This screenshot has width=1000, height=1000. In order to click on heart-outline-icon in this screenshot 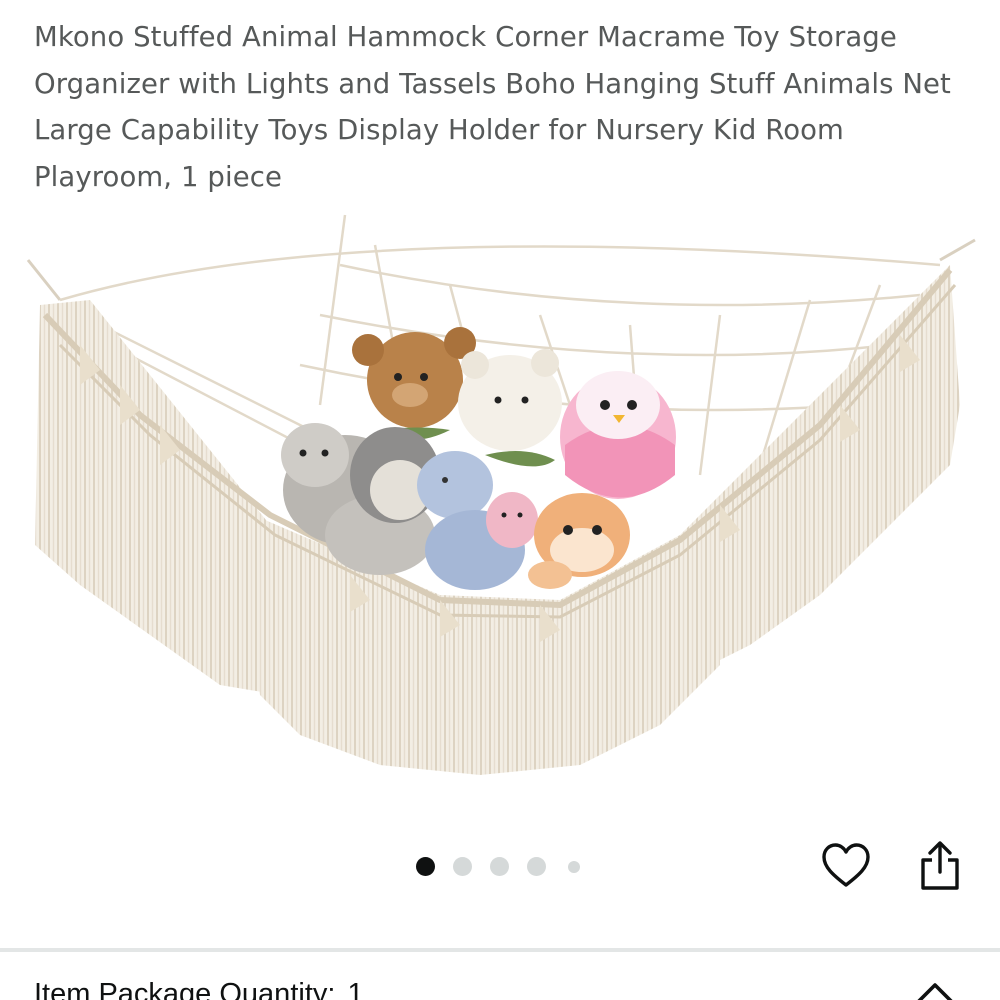, I will do `click(846, 865)`.